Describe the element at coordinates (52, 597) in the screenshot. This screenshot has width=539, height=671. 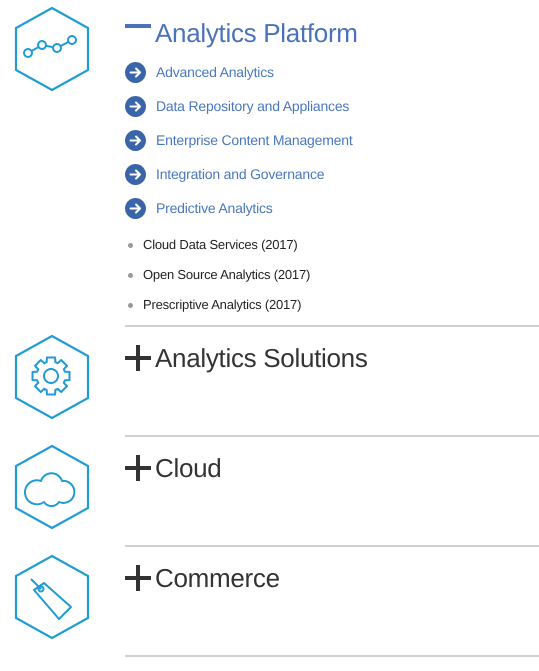
I see `hexagon-tag-icon` at that location.